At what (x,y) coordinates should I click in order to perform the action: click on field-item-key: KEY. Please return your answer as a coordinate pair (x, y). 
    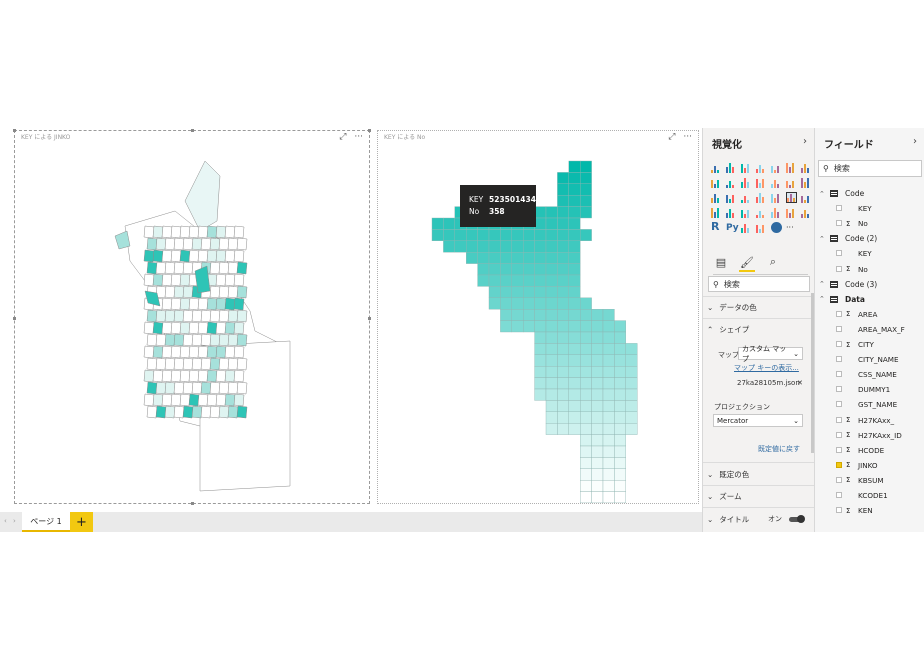
    Looking at the image, I should click on (869, 208).